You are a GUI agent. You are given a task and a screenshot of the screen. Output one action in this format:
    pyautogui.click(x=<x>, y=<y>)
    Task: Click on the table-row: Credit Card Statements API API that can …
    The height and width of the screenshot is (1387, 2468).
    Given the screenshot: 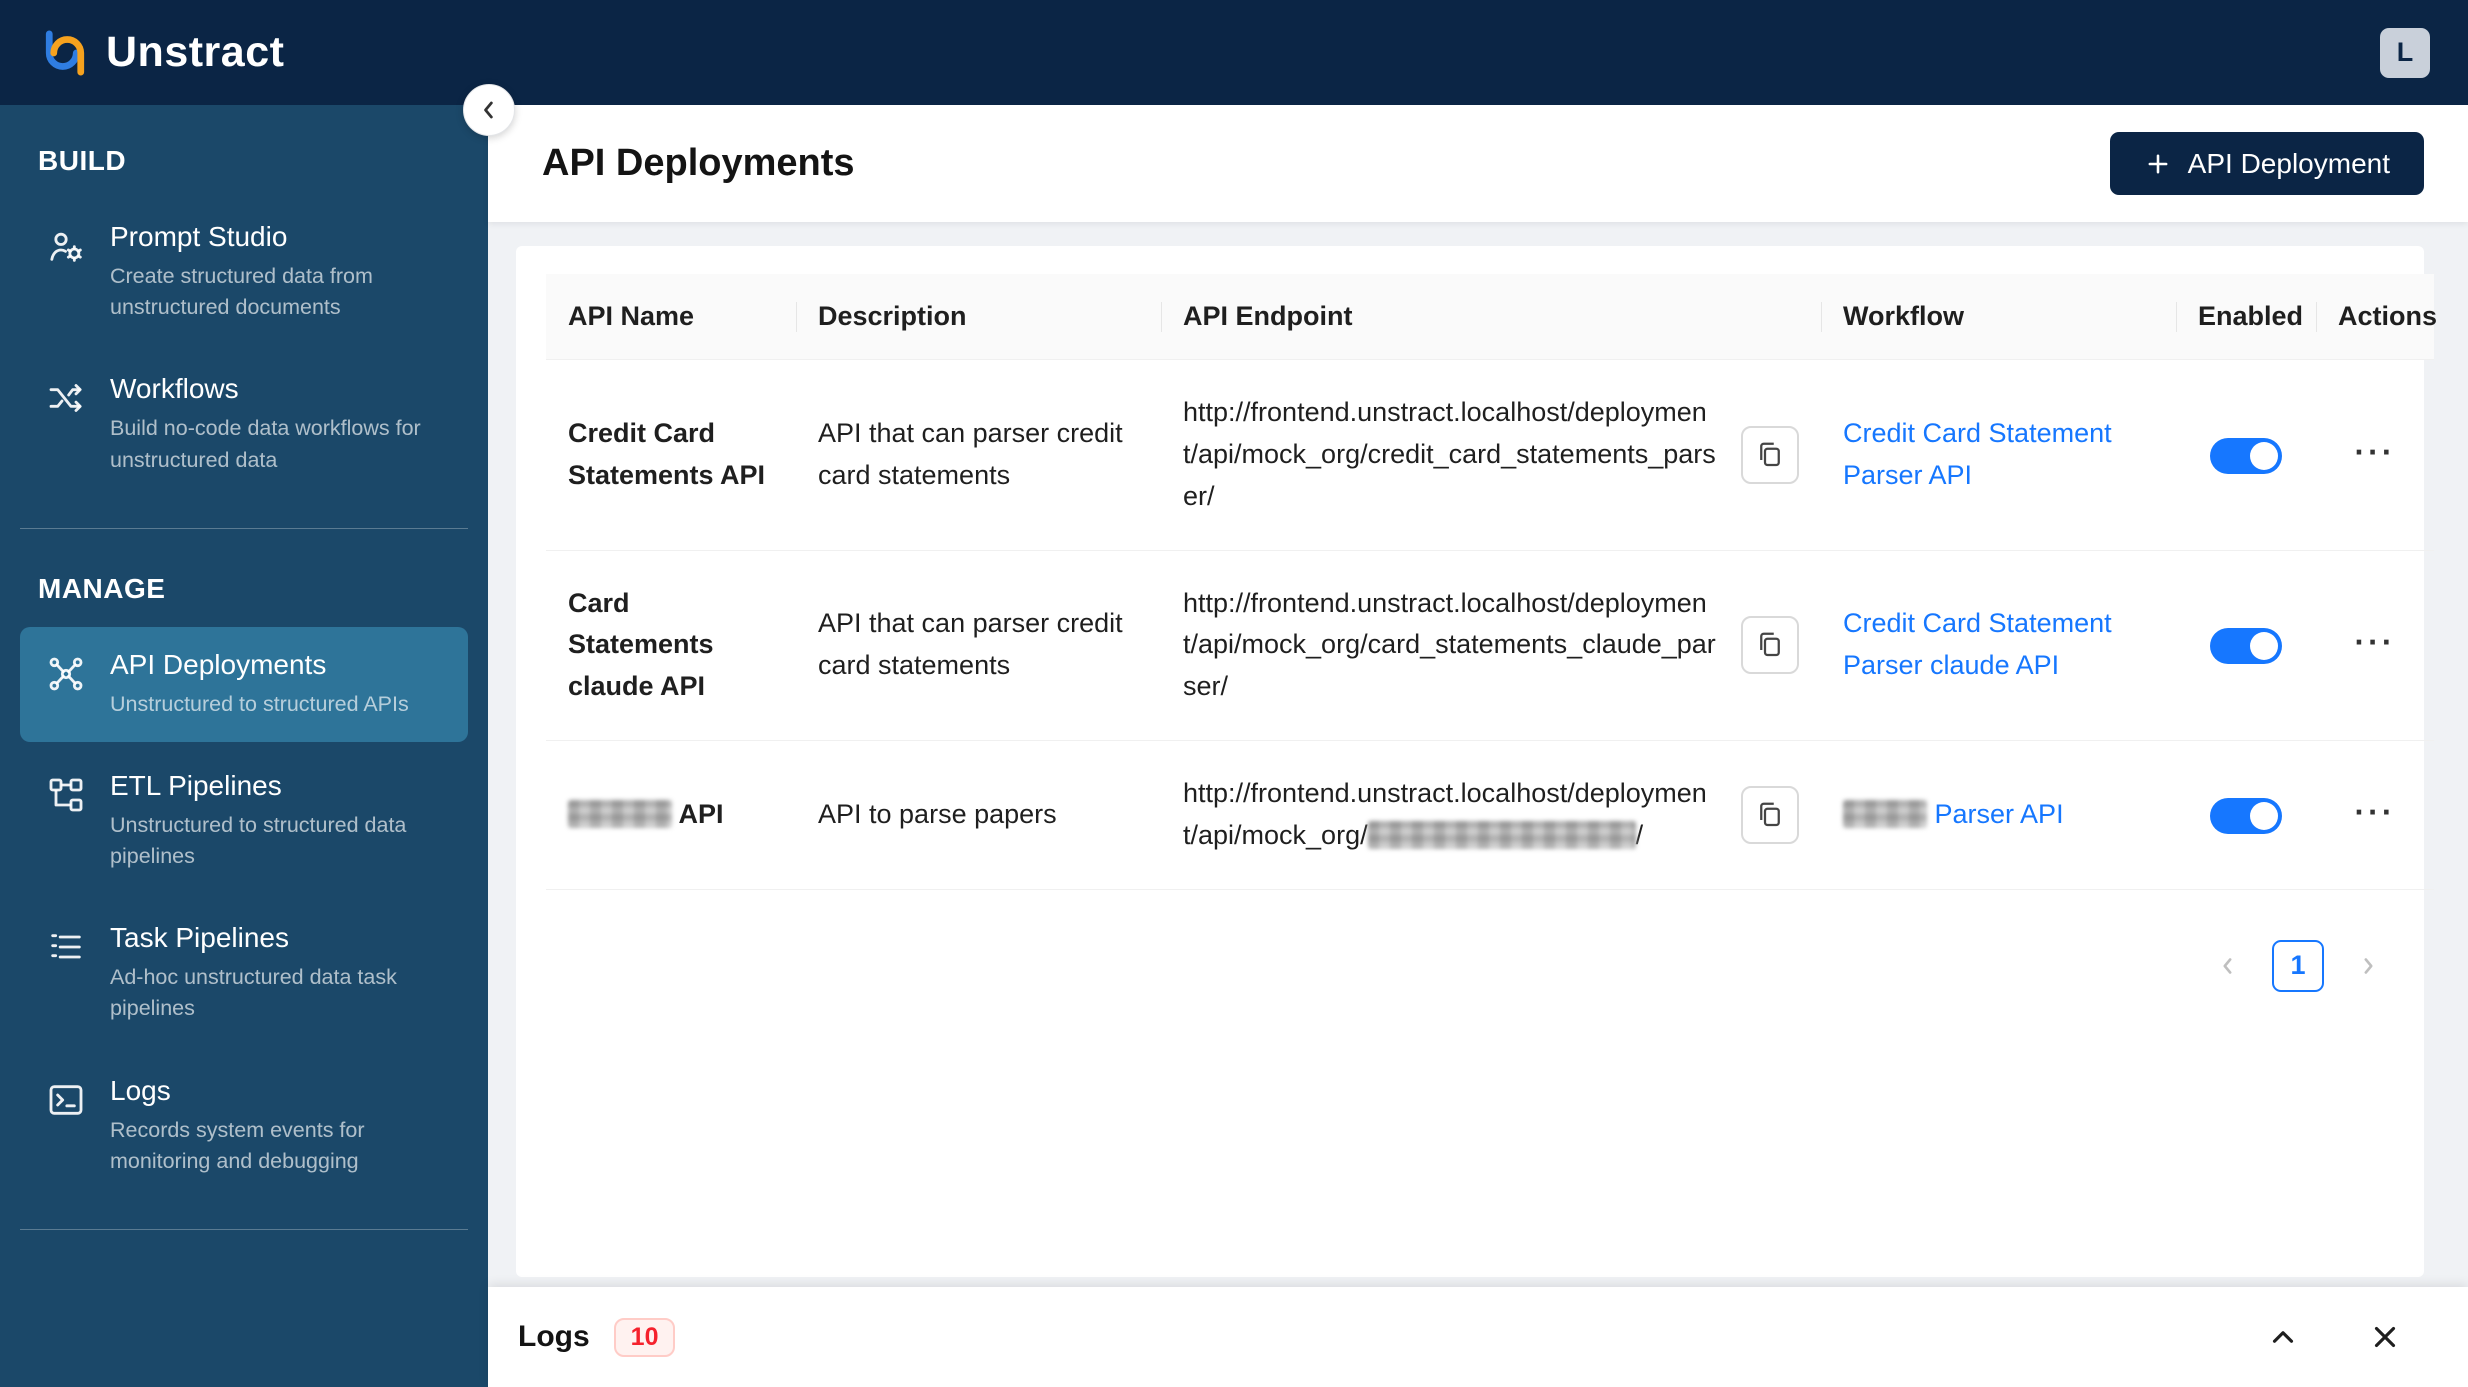 What is the action you would take?
    pyautogui.click(x=1490, y=455)
    